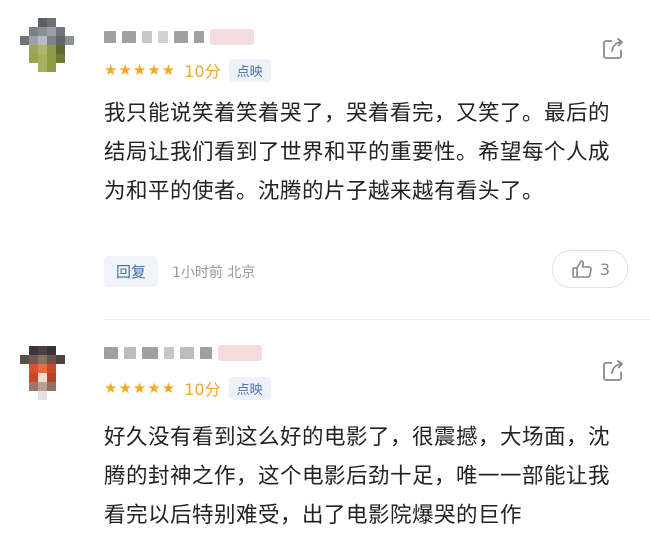 The width and height of the screenshot is (650, 544). Describe the element at coordinates (214, 272) in the screenshot. I see `time-location: 1小时前 北京` at that location.